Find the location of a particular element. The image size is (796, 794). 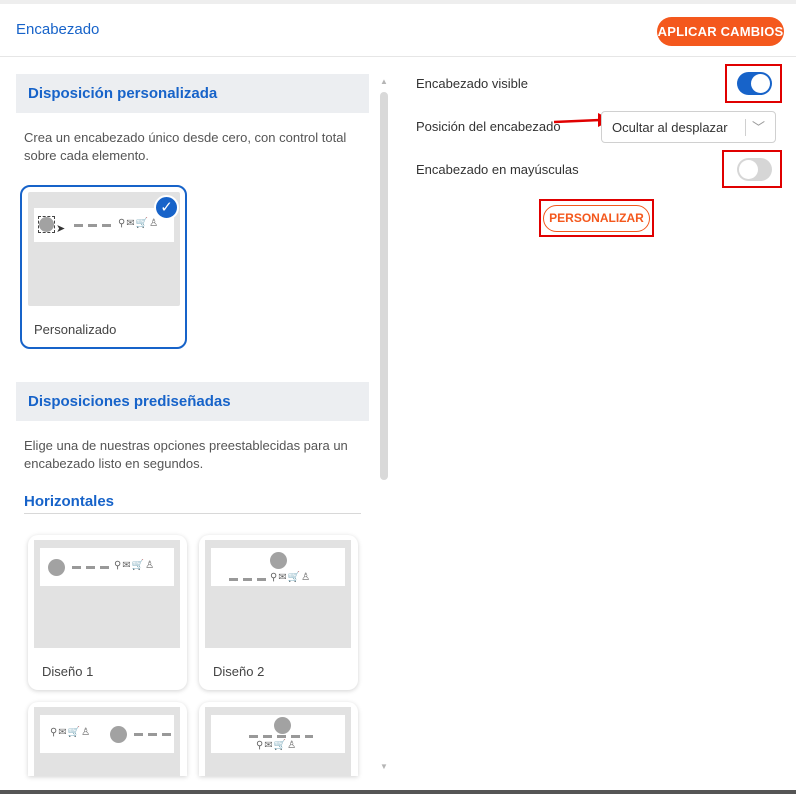

visible-toggle is located at coordinates (754, 83).